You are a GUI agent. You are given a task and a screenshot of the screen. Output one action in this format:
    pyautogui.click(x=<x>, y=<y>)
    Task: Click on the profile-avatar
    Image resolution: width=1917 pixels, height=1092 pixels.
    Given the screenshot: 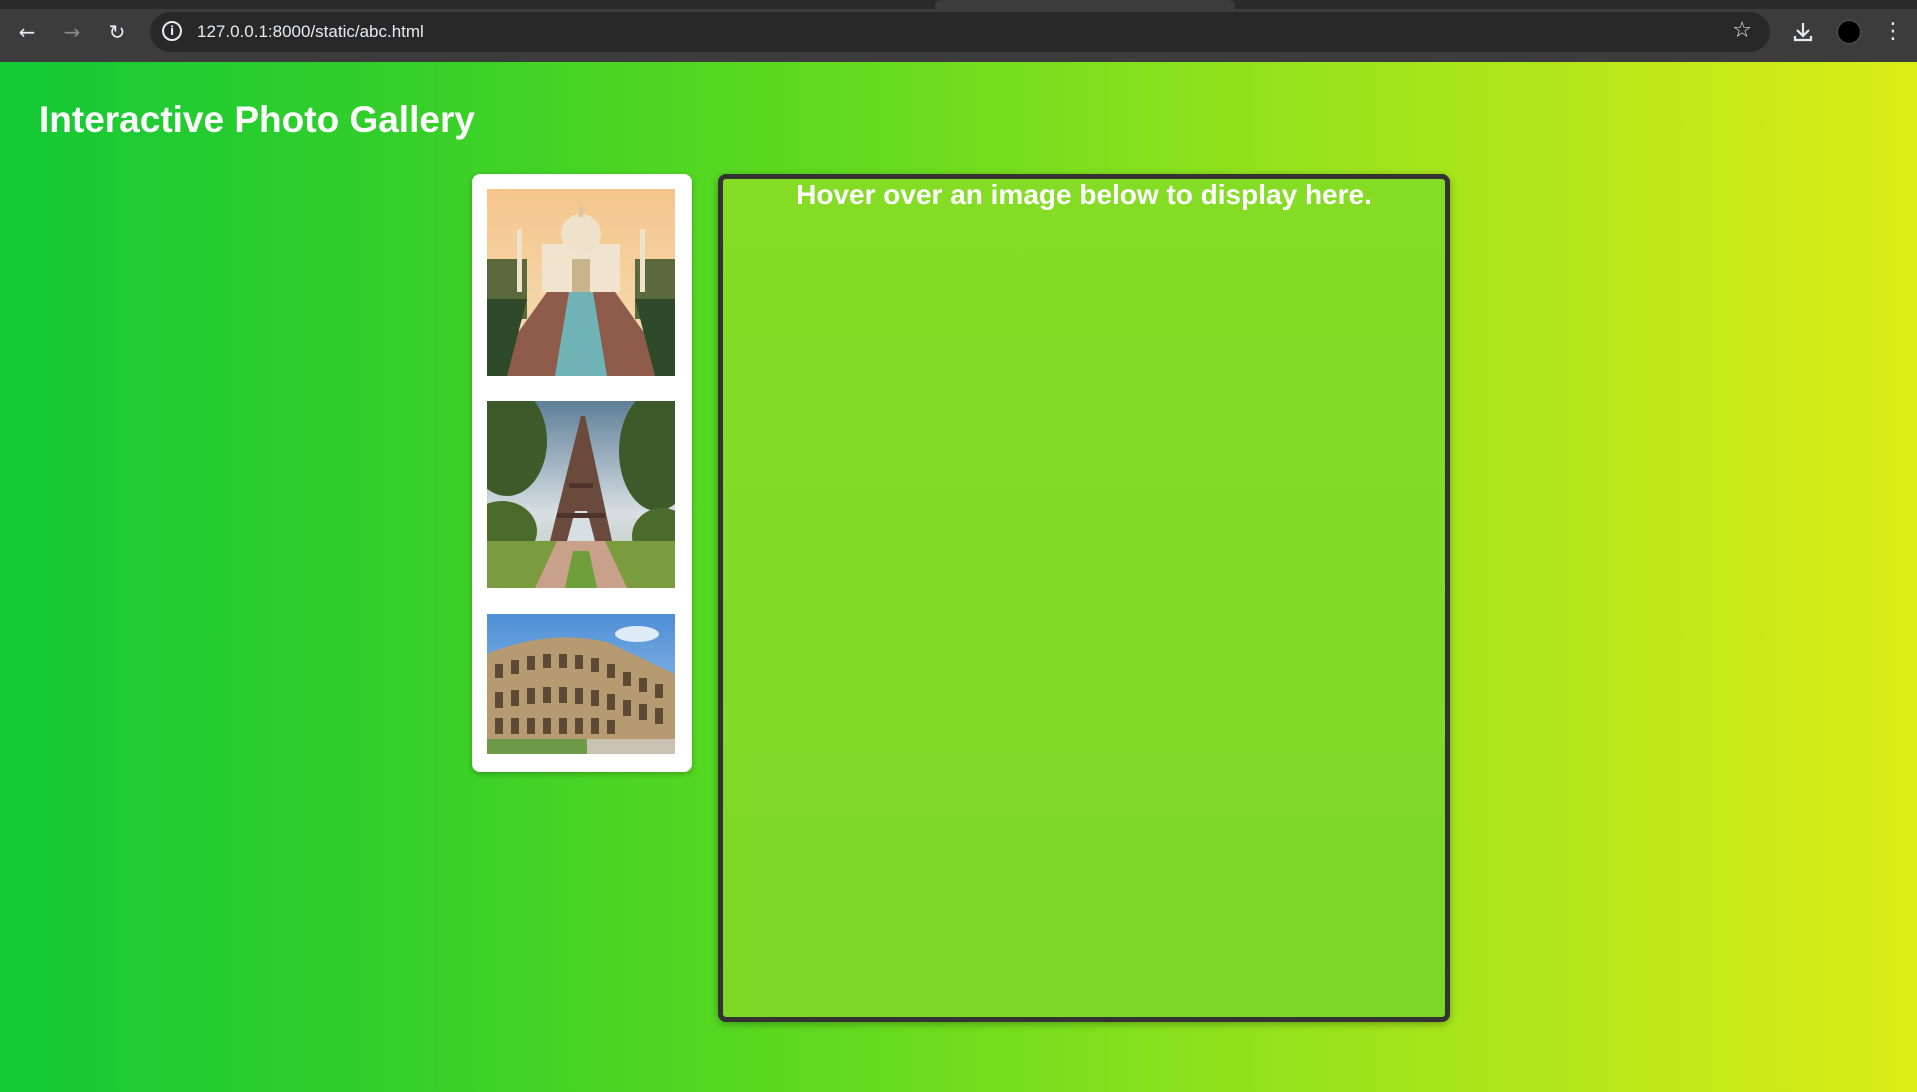 What is the action you would take?
    pyautogui.click(x=1849, y=32)
    